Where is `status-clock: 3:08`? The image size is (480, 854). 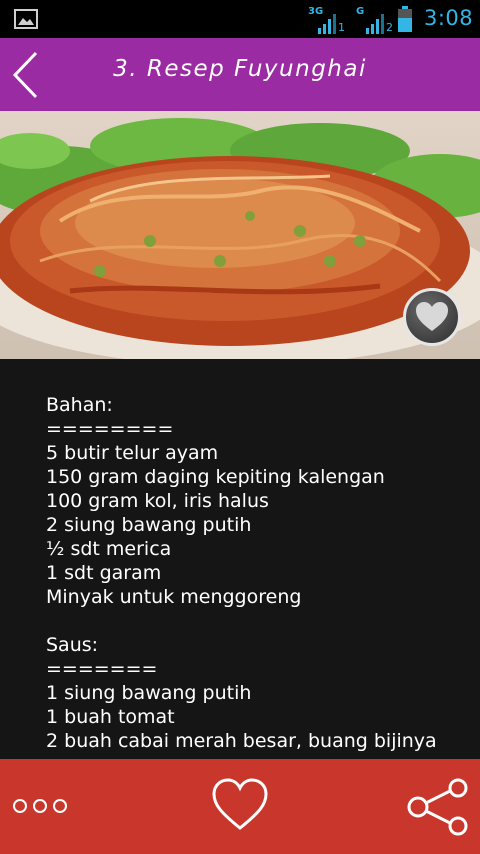
status-clock: 3:08 is located at coordinates (449, 18).